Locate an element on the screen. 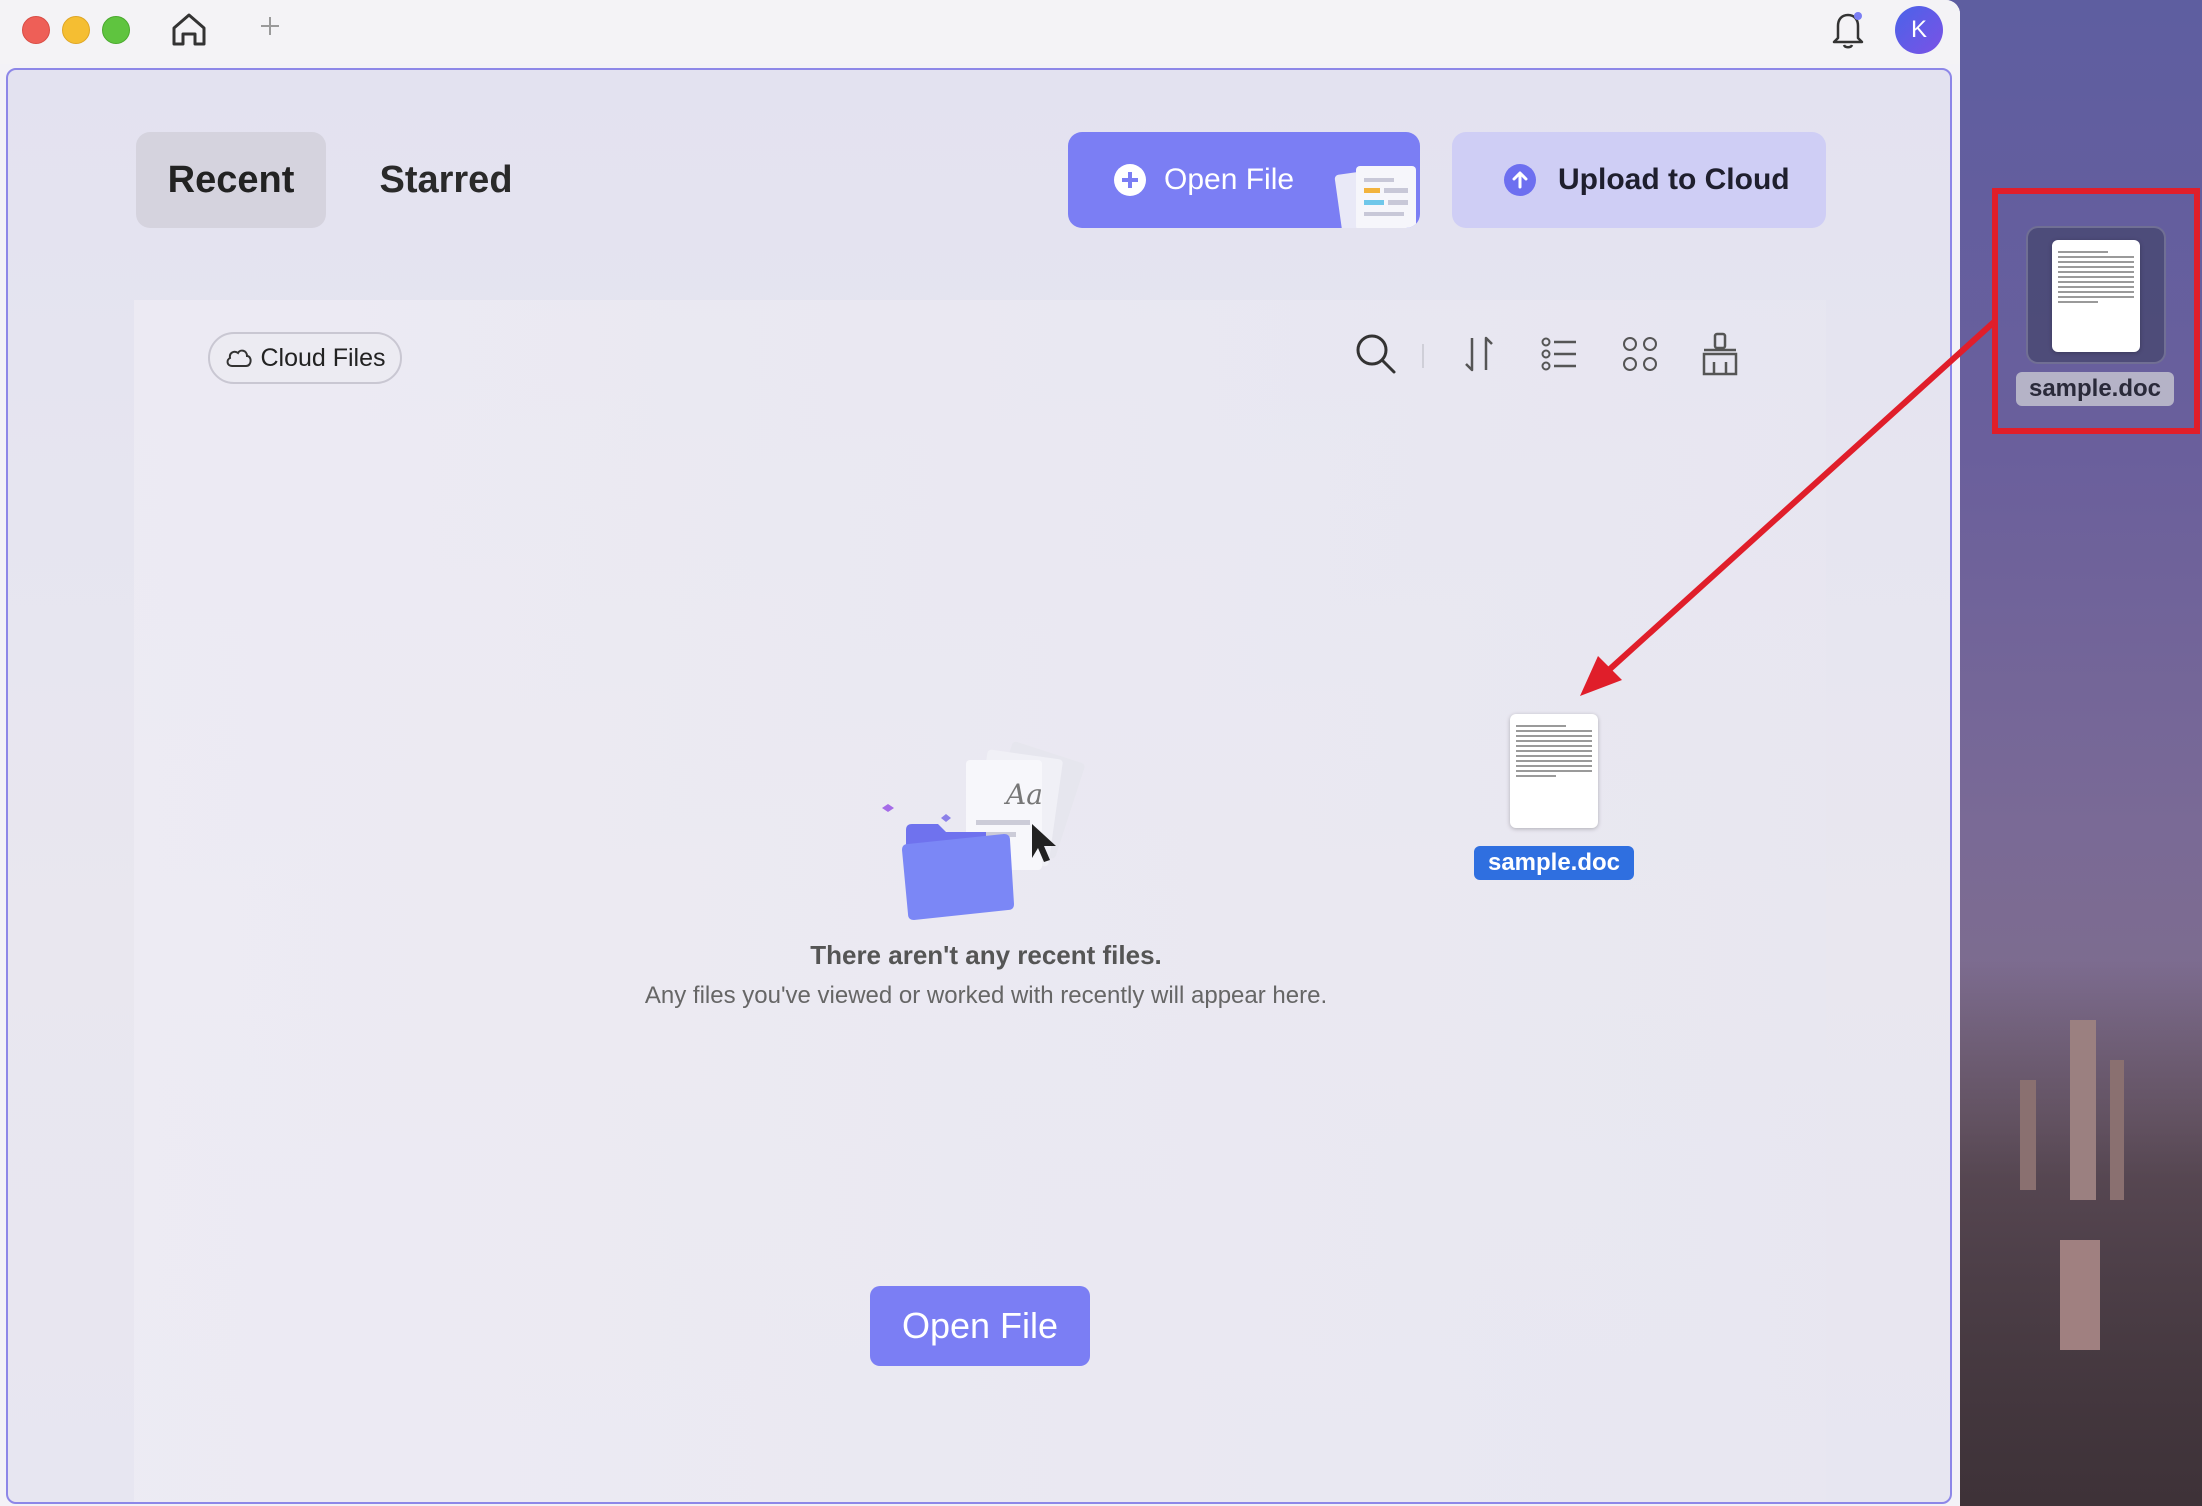 The height and width of the screenshot is (1506, 2202). drag-arrow-annotation is located at coordinates (1788, 507).